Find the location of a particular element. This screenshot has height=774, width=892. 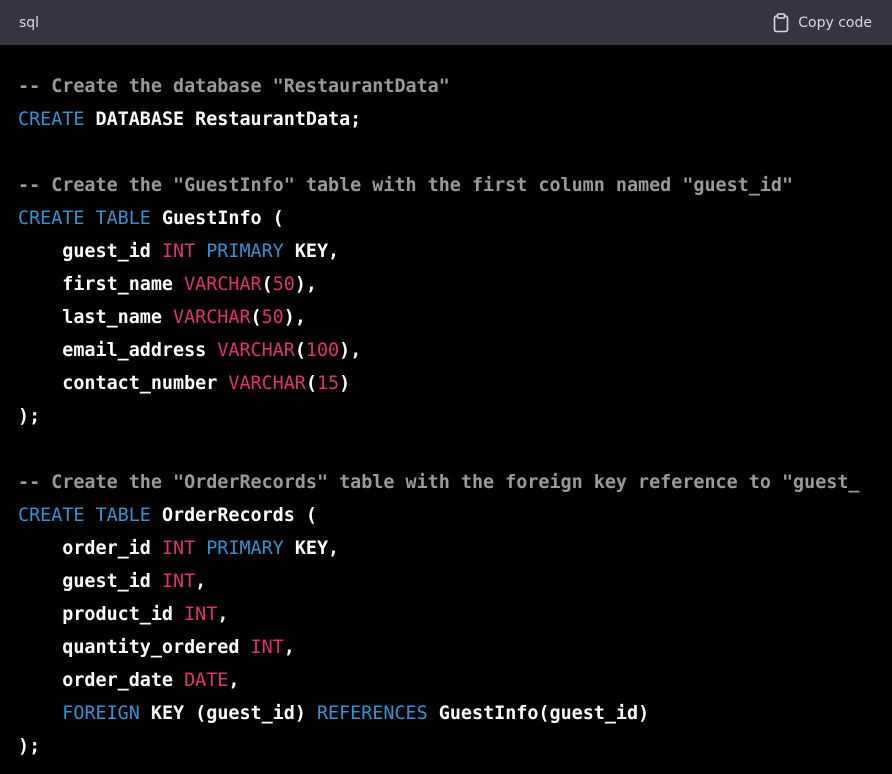

code-line: last_name VARCHAR(50), is located at coordinates (455, 317).